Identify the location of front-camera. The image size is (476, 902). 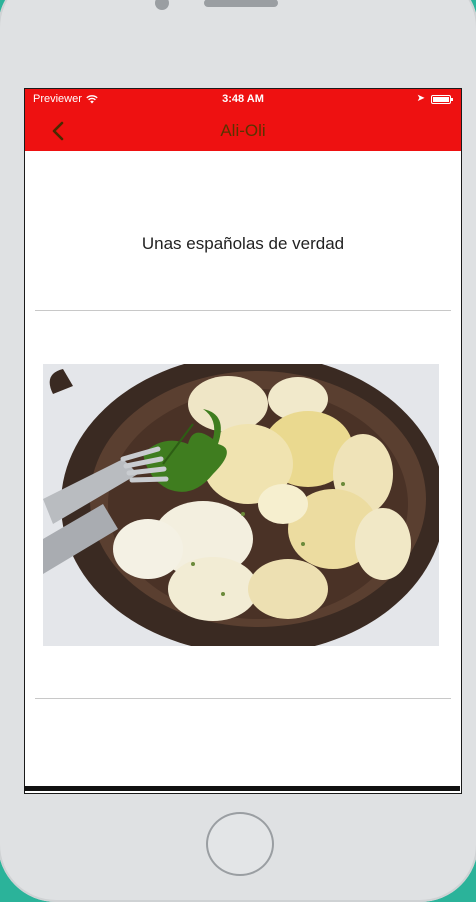
(162, 5).